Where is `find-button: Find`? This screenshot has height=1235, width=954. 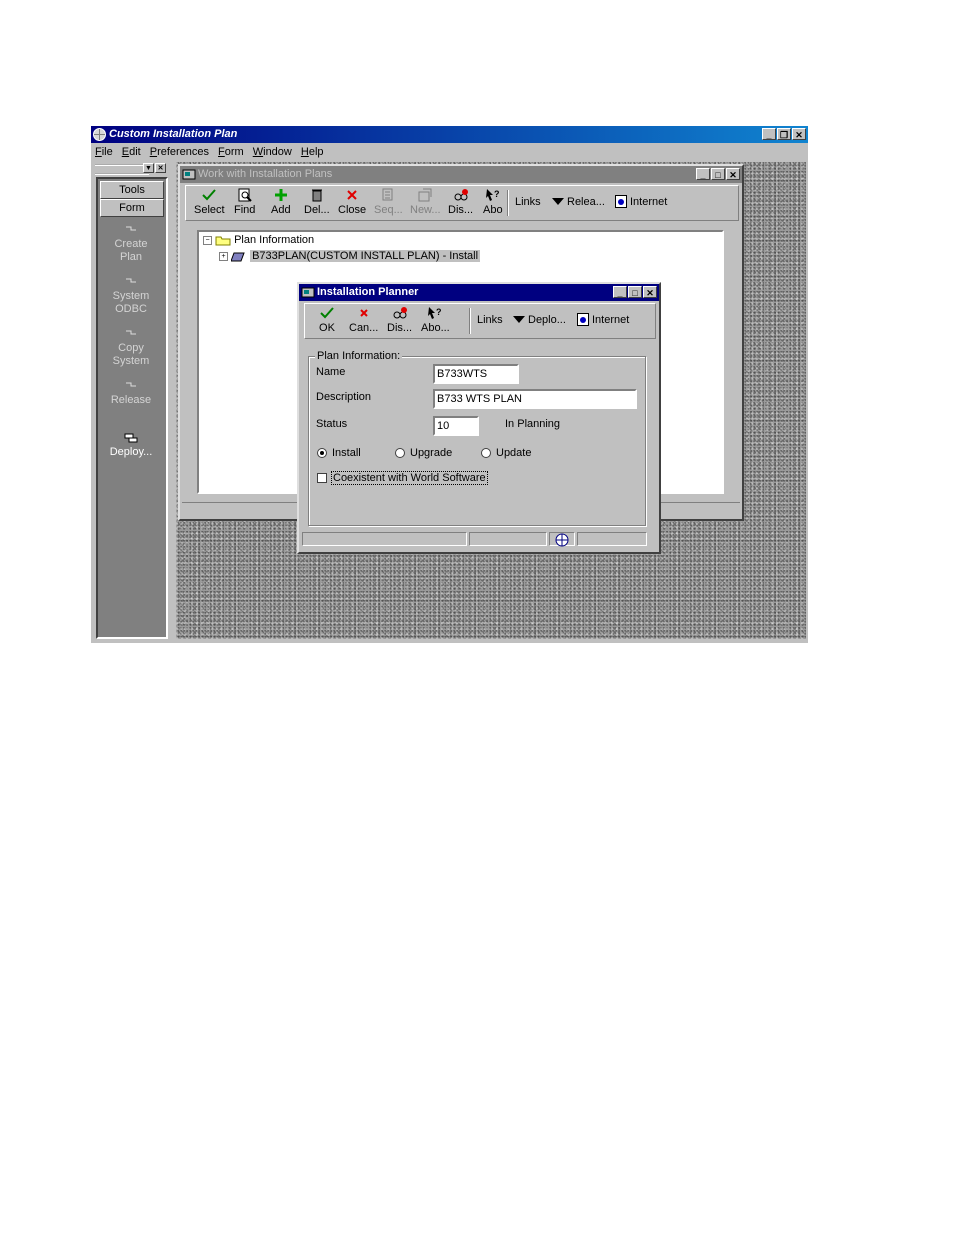 find-button: Find is located at coordinates (244, 202).